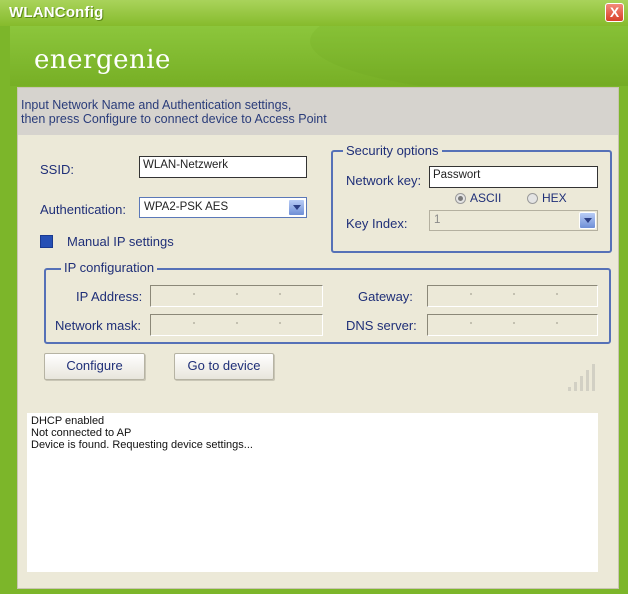  I want to click on gateway-input, so click(512, 296).